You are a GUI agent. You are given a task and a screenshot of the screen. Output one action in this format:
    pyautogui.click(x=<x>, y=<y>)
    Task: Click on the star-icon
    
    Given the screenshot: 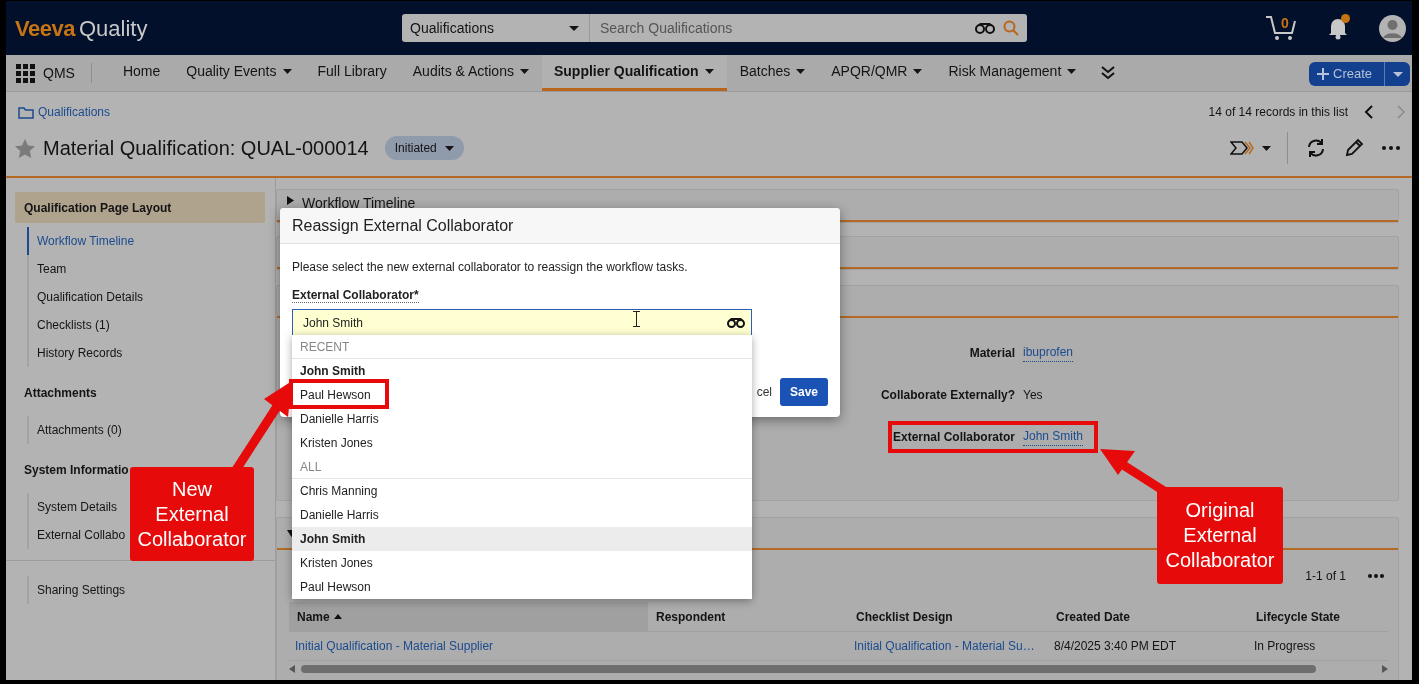 What is the action you would take?
    pyautogui.click(x=25, y=148)
    